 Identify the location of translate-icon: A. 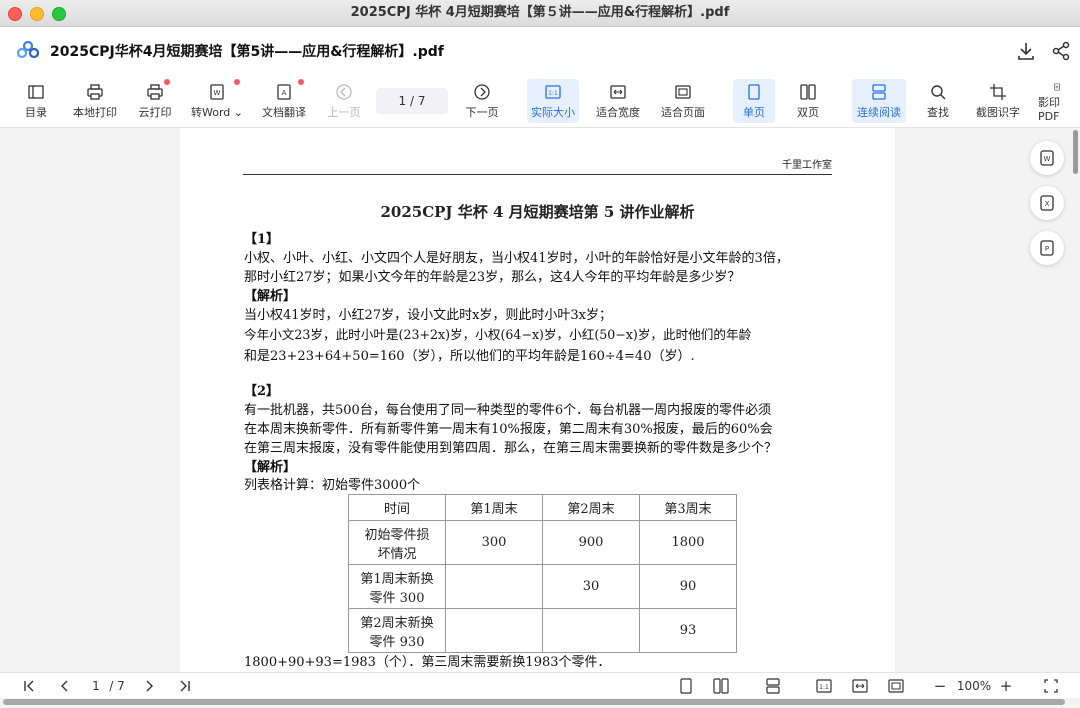
(284, 92).